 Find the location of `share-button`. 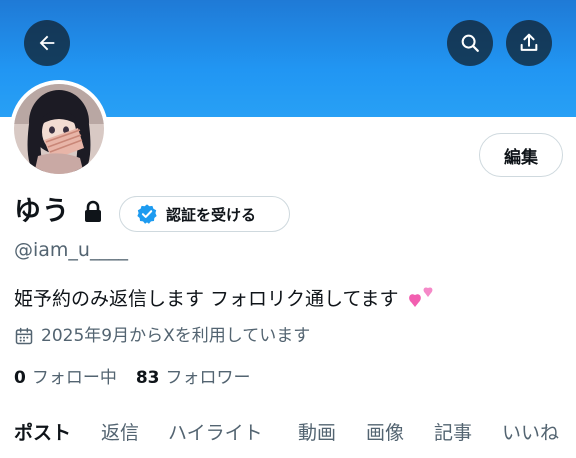

share-button is located at coordinates (529, 43).